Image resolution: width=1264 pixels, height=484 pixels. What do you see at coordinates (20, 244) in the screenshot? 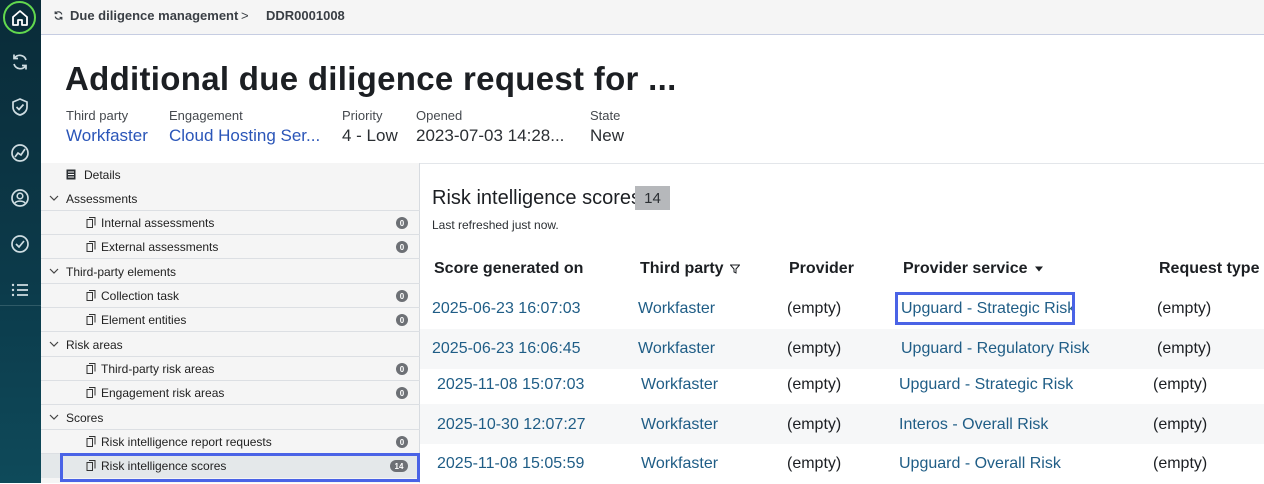
I see `check-circle-icon` at bounding box center [20, 244].